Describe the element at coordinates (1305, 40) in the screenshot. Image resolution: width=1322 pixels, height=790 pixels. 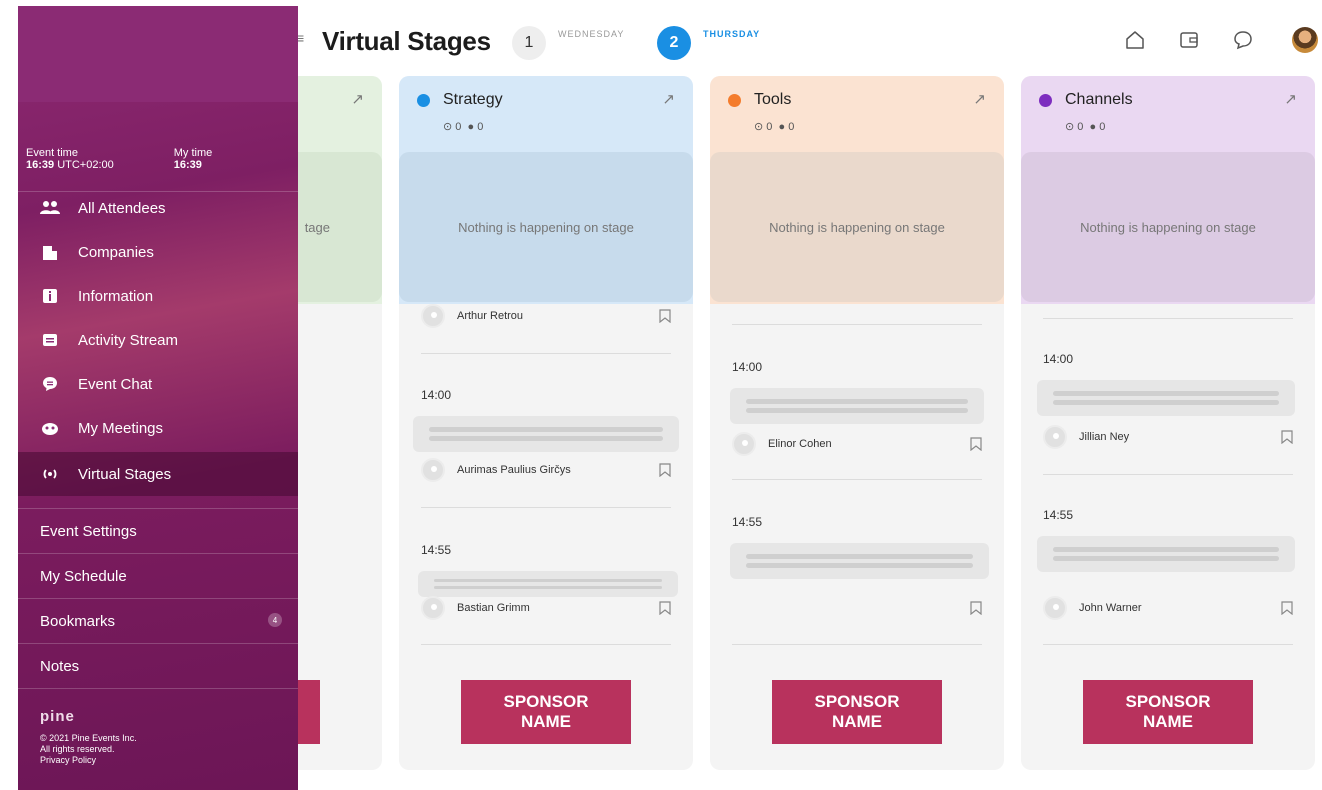
I see `user-avatar` at that location.